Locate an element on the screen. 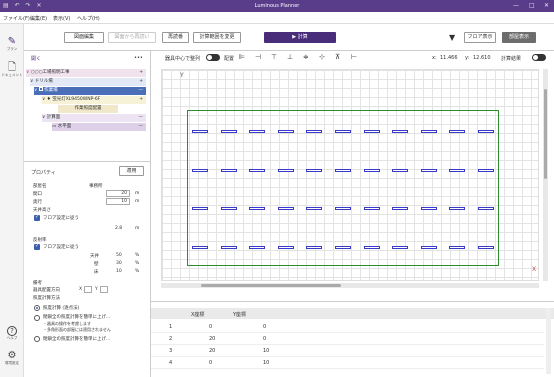 The width and height of the screenshot is (554, 377). close-icon: ✕ is located at coordinates (546, 5).